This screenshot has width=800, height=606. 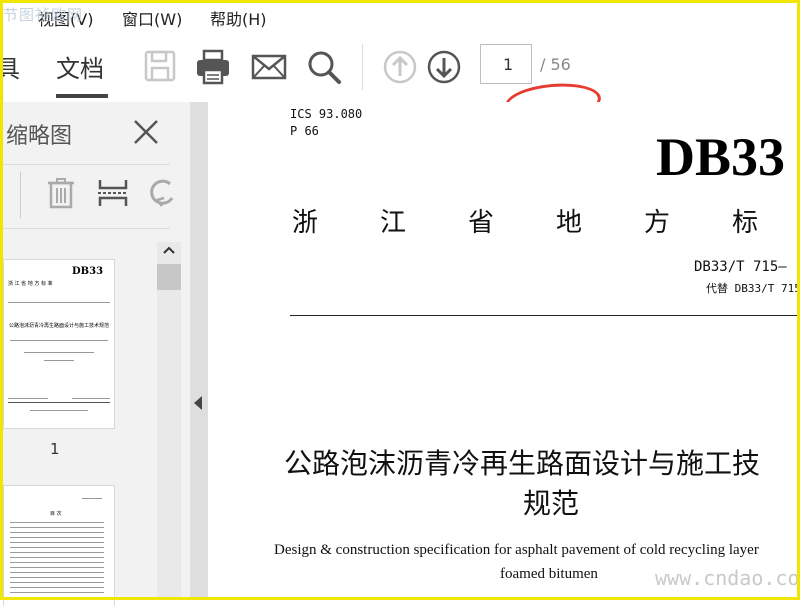 I want to click on thumbnail-panel-title: 缩略图, so click(x=39, y=136).